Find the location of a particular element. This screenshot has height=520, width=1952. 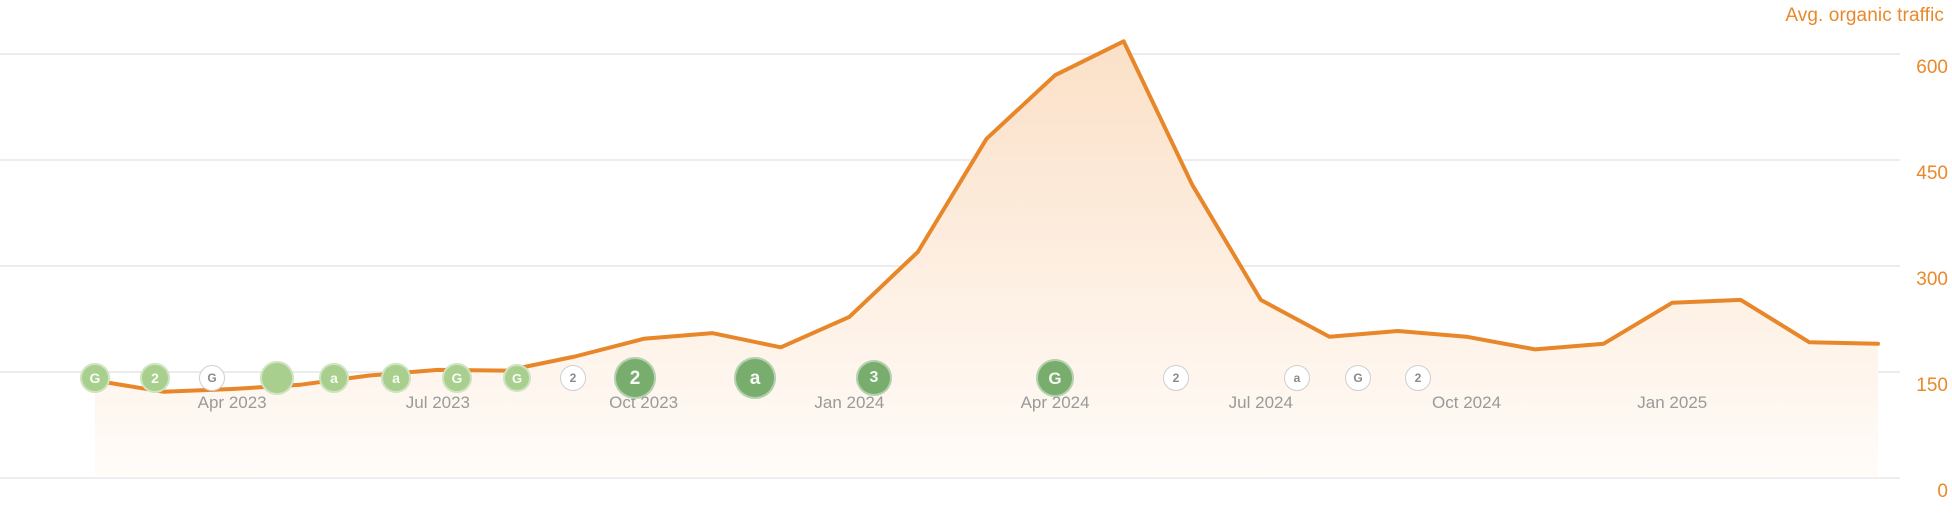

y-axis-tick: 0 is located at coordinates (1942, 491).